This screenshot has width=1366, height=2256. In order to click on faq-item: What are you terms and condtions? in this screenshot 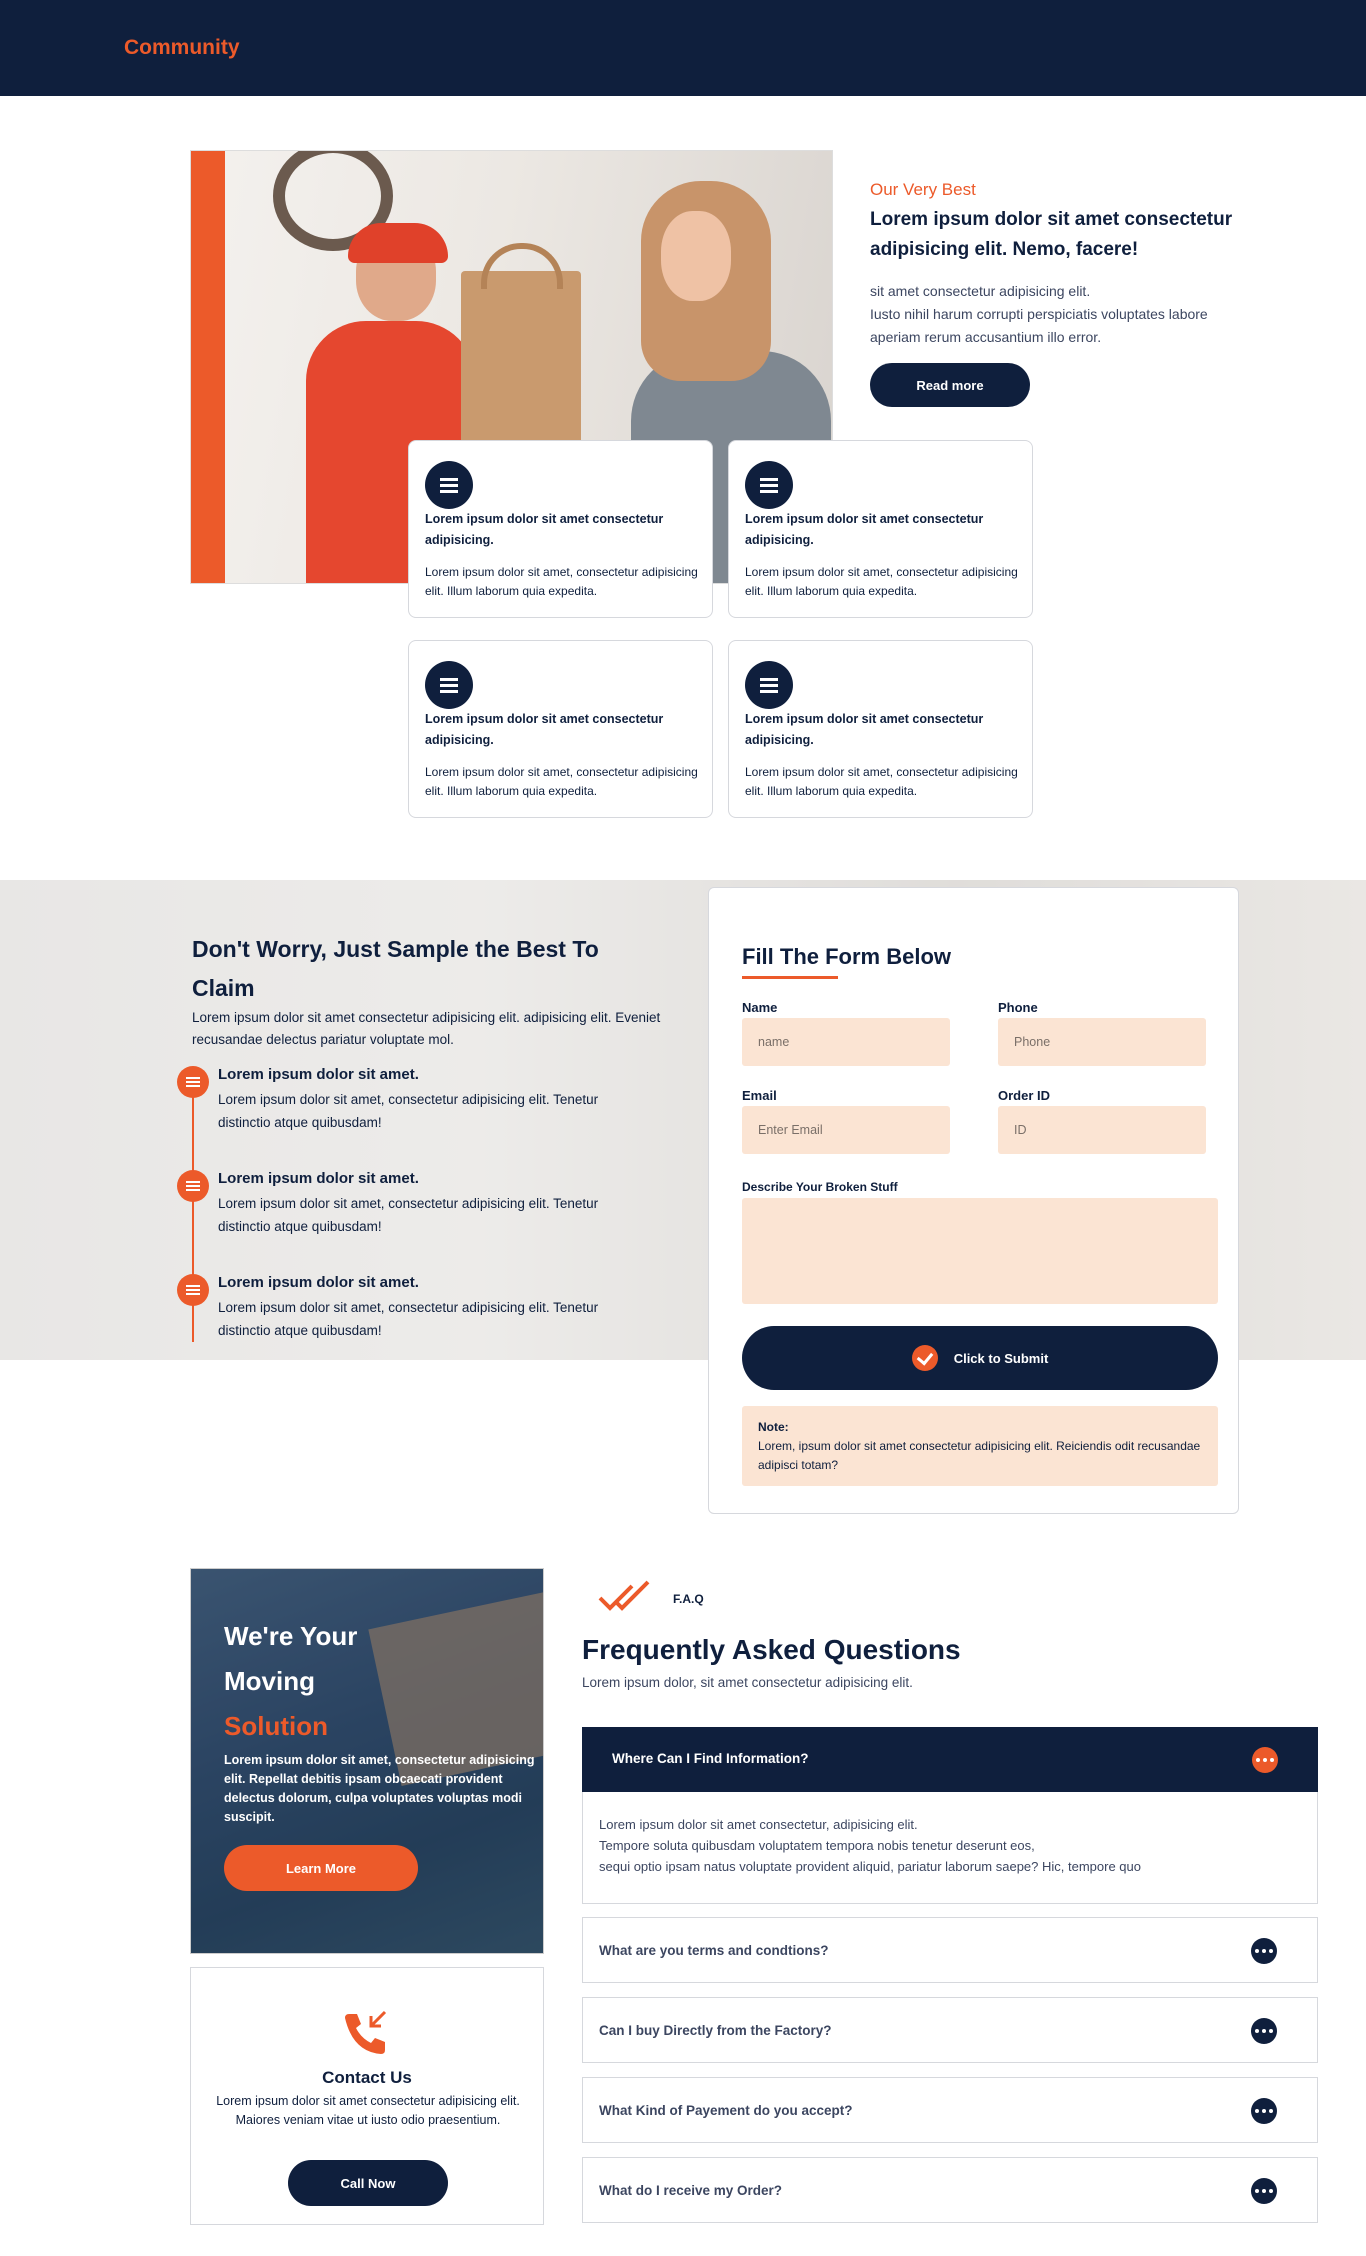, I will do `click(950, 1950)`.